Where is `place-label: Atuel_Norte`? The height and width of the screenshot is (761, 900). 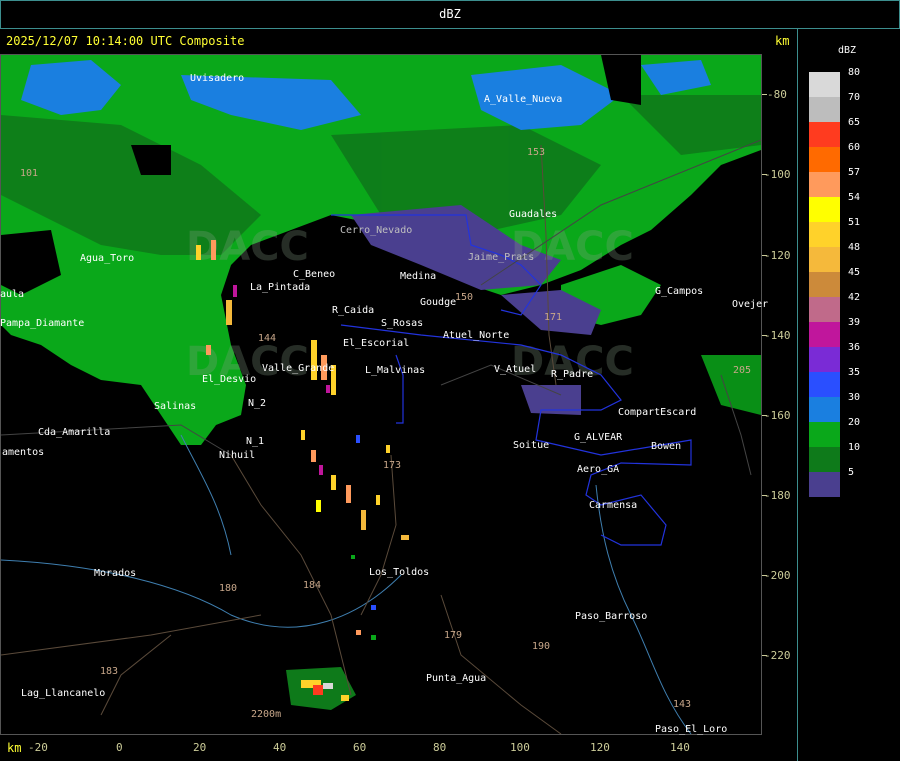
place-label: Atuel_Norte is located at coordinates (476, 335).